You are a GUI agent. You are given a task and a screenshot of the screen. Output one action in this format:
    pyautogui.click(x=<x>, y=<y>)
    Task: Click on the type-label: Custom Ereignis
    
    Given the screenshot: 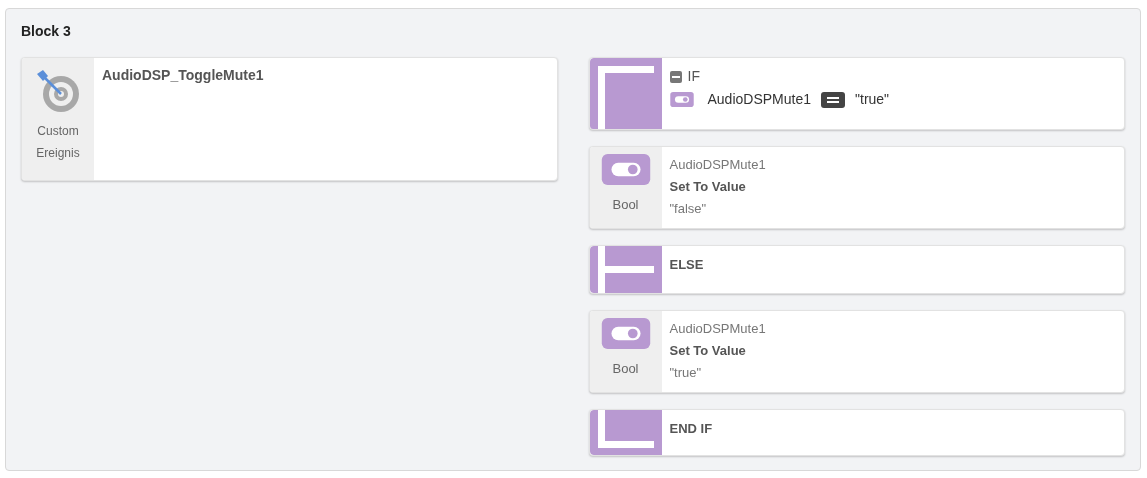 What is the action you would take?
    pyautogui.click(x=58, y=142)
    